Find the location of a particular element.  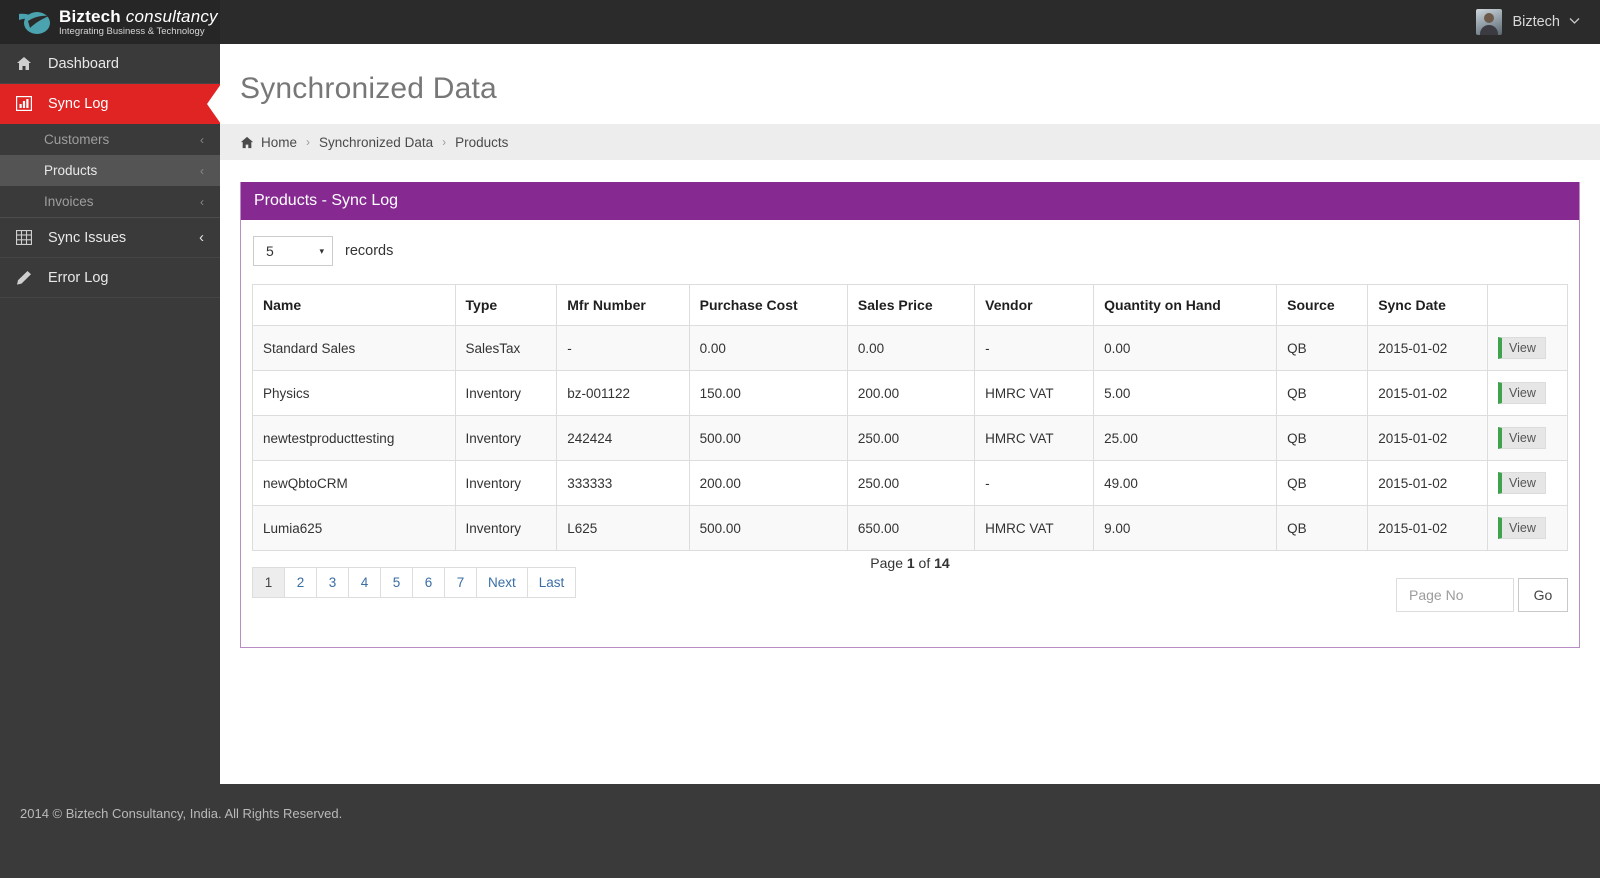

sidebar-item-sync-log: Sync Log is located at coordinates (110, 104).